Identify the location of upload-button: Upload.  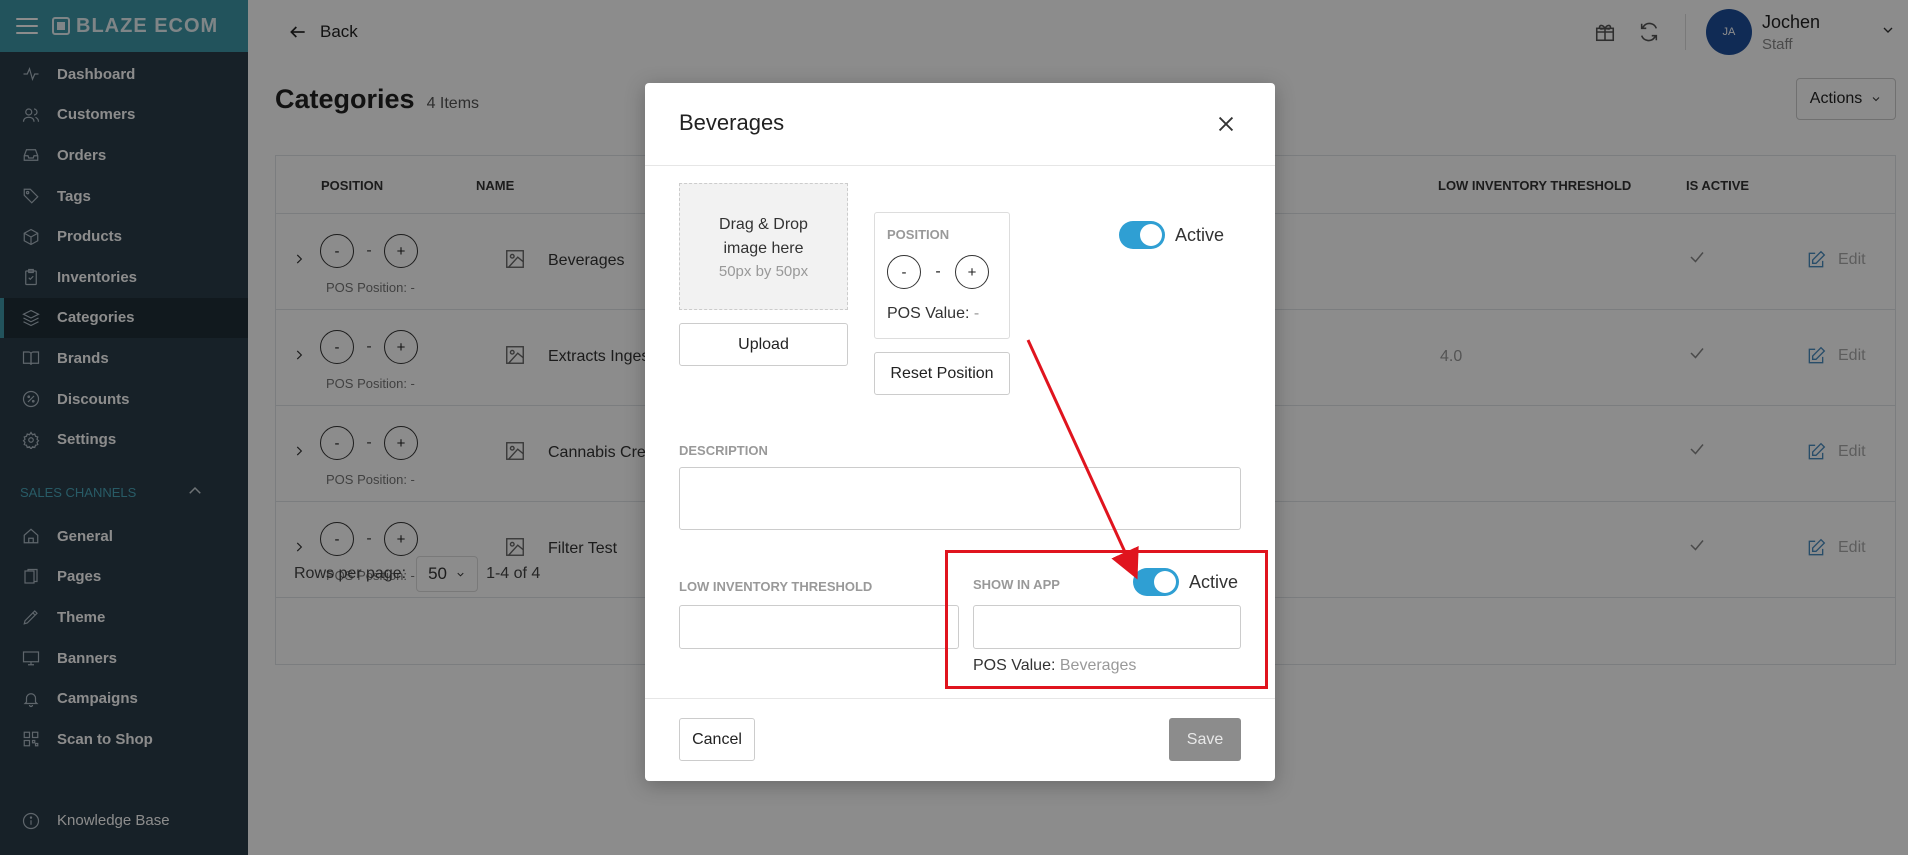
(763, 344).